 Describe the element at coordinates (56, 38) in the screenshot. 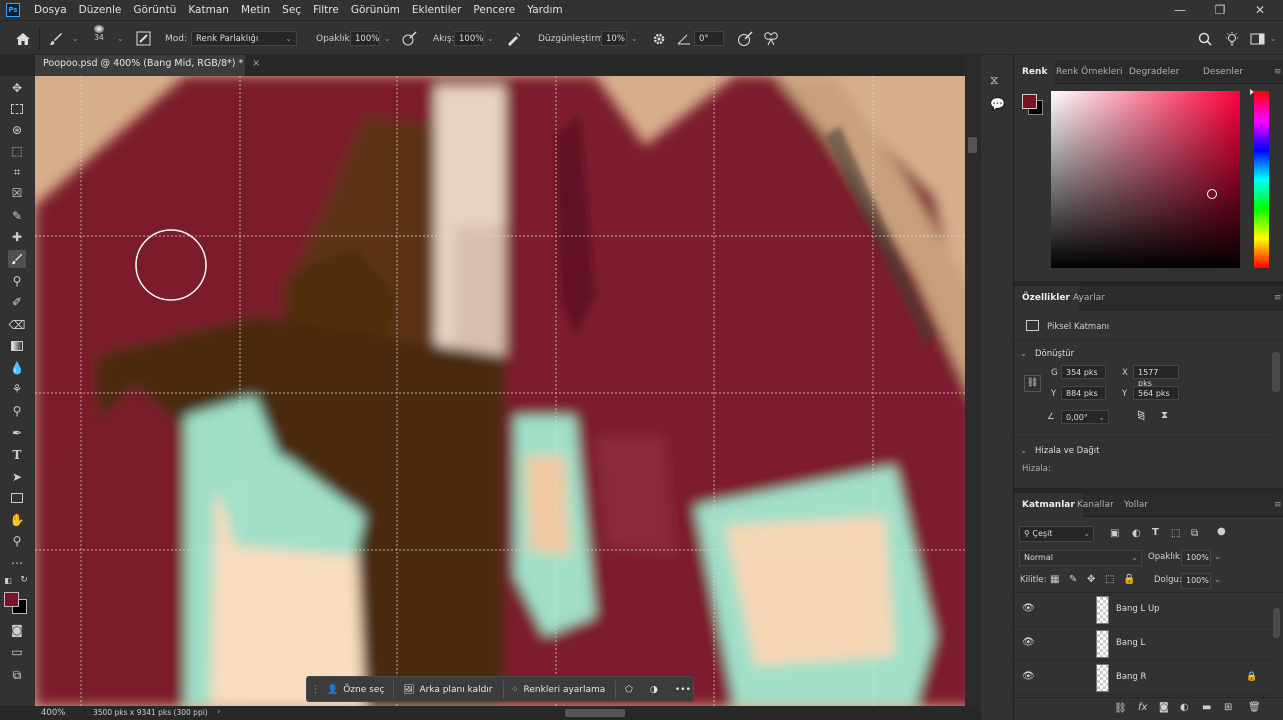

I see `brush-tool-icon` at that location.